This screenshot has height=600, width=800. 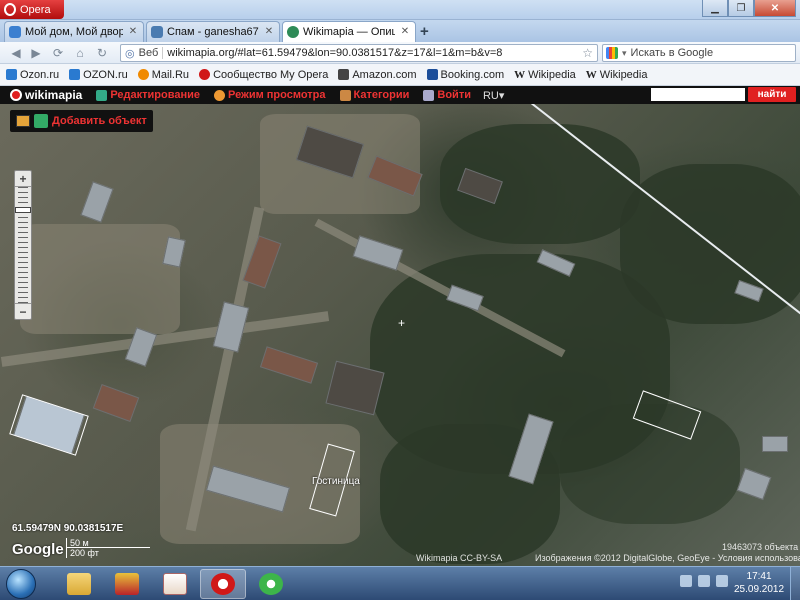 What do you see at coordinates (336, 481) in the screenshot?
I see `place-label: Гостиница` at bounding box center [336, 481].